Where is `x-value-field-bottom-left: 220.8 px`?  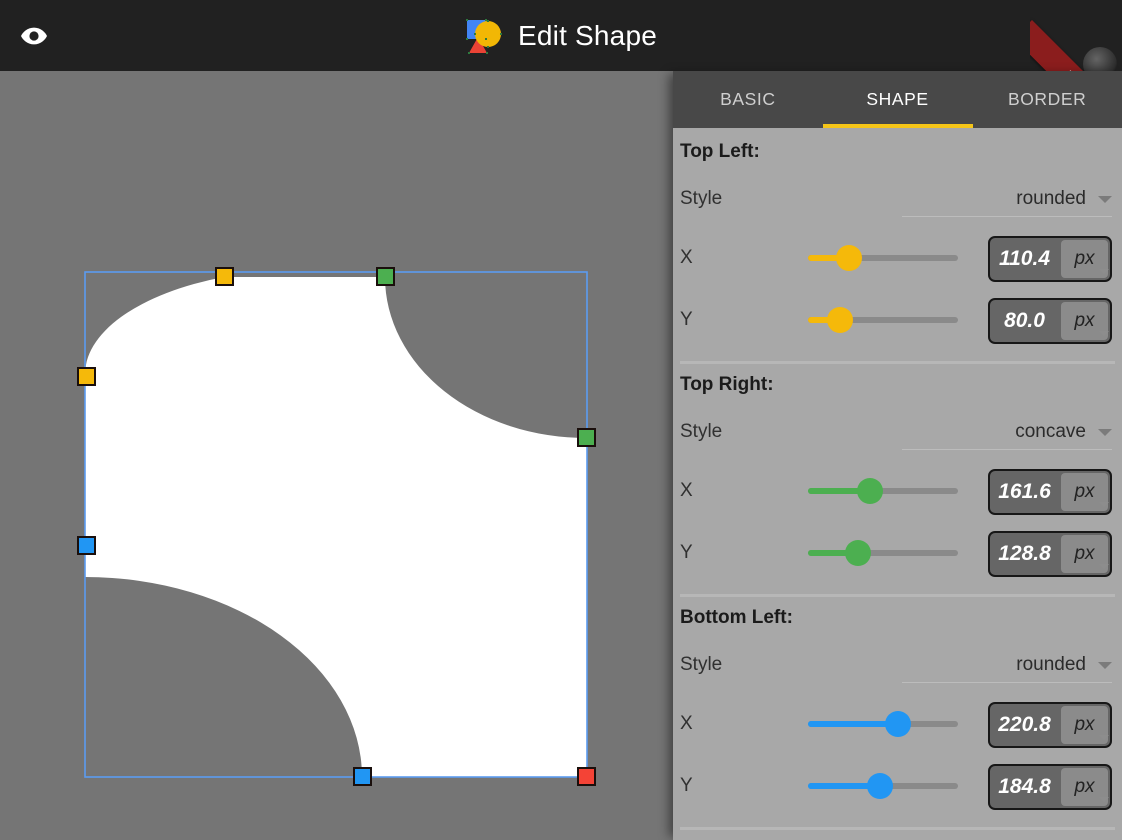
x-value-field-bottom-left: 220.8 px is located at coordinates (1050, 725).